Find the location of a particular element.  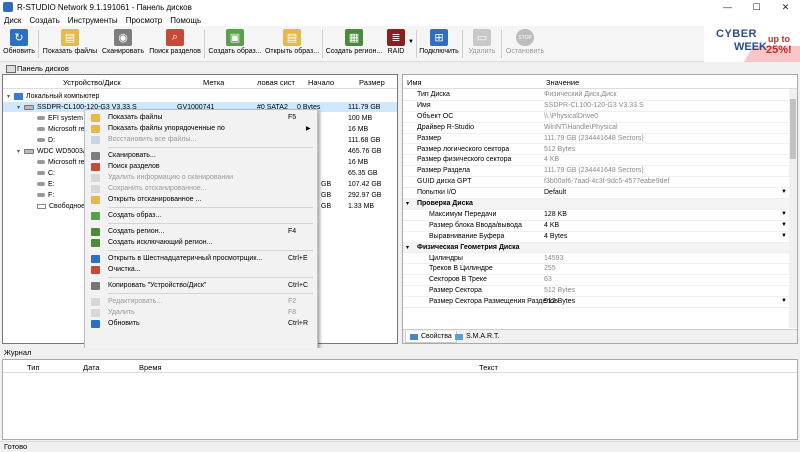

property-row: Размер 111.79 GB (234441648 Sectors) is located at coordinates (596, 139).